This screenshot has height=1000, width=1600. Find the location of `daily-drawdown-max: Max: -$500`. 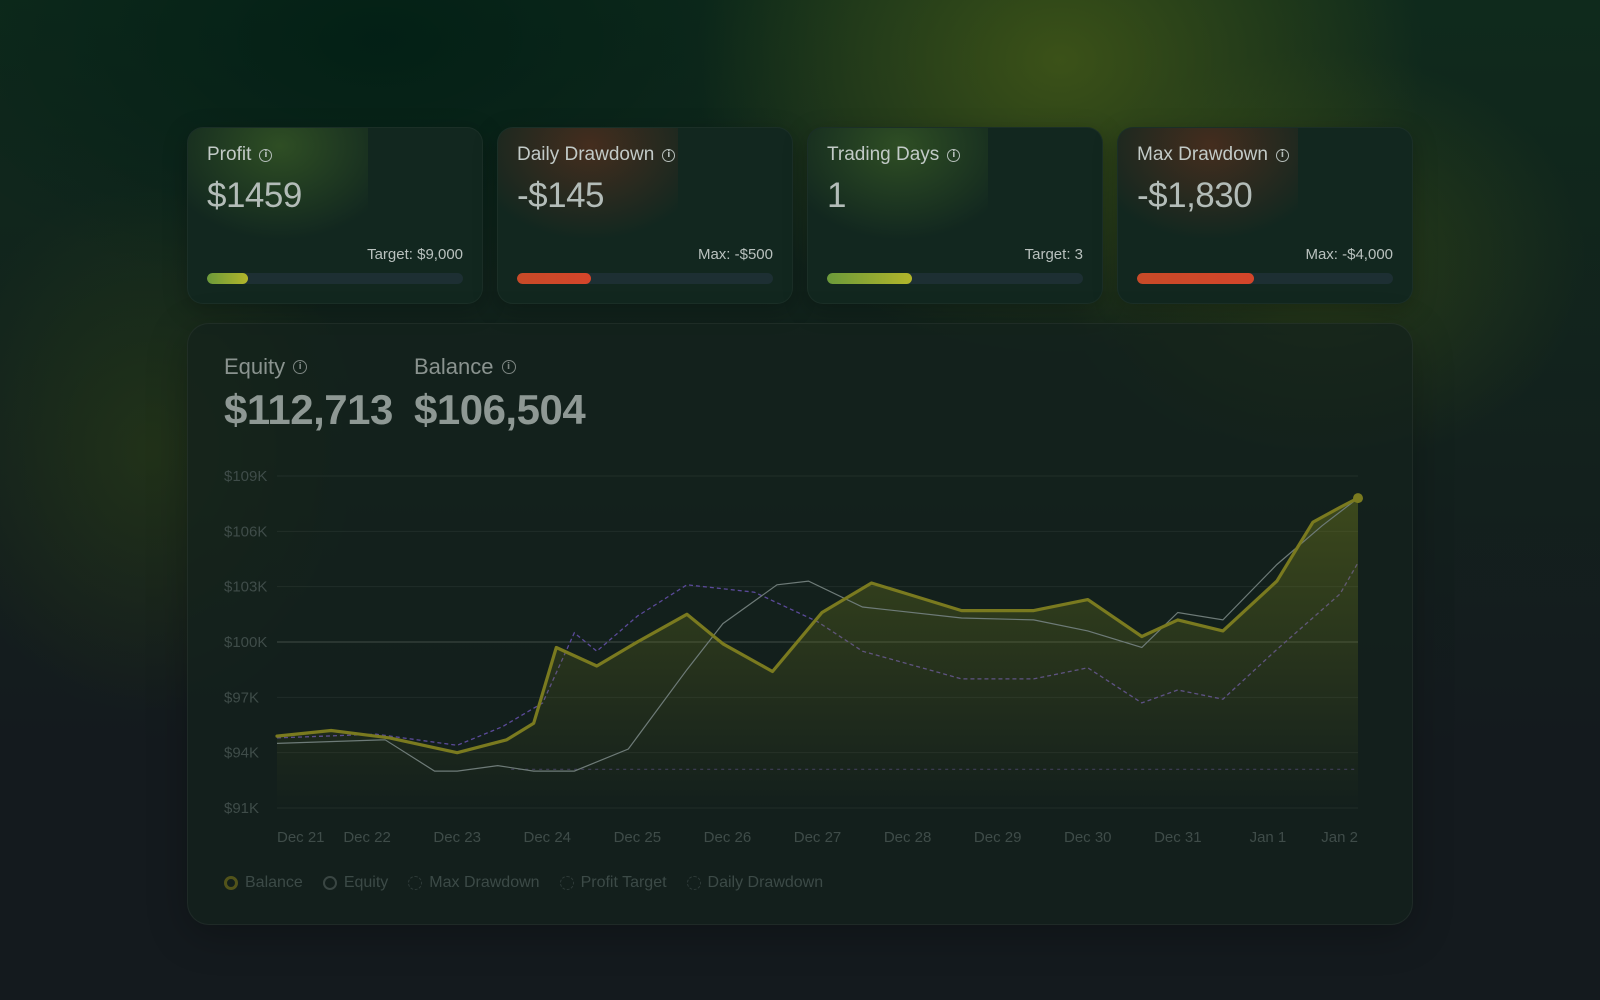

daily-drawdown-max: Max: -$500 is located at coordinates (735, 254).